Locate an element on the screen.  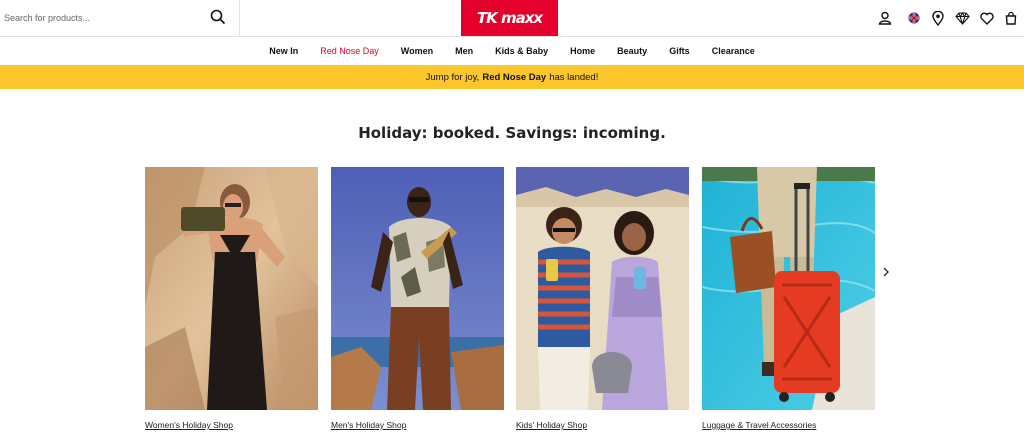
category-card-women: Women's Holiday Shop is located at coordinates (231, 298).